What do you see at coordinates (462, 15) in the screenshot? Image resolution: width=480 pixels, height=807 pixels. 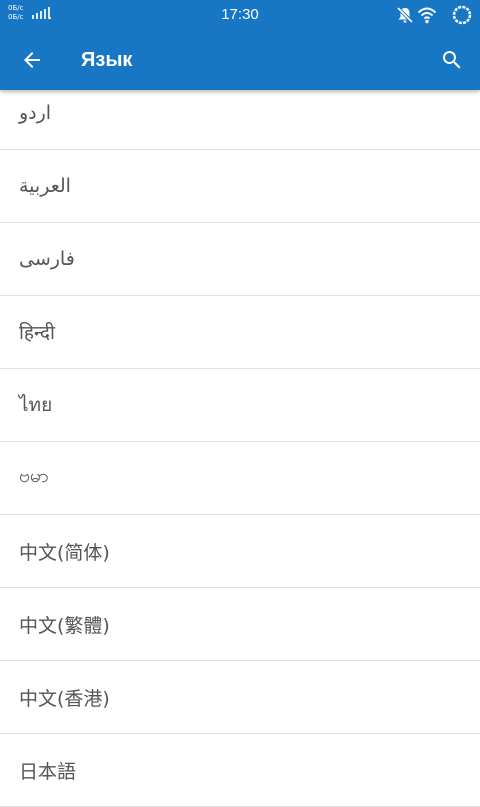 I see `sync-icon` at bounding box center [462, 15].